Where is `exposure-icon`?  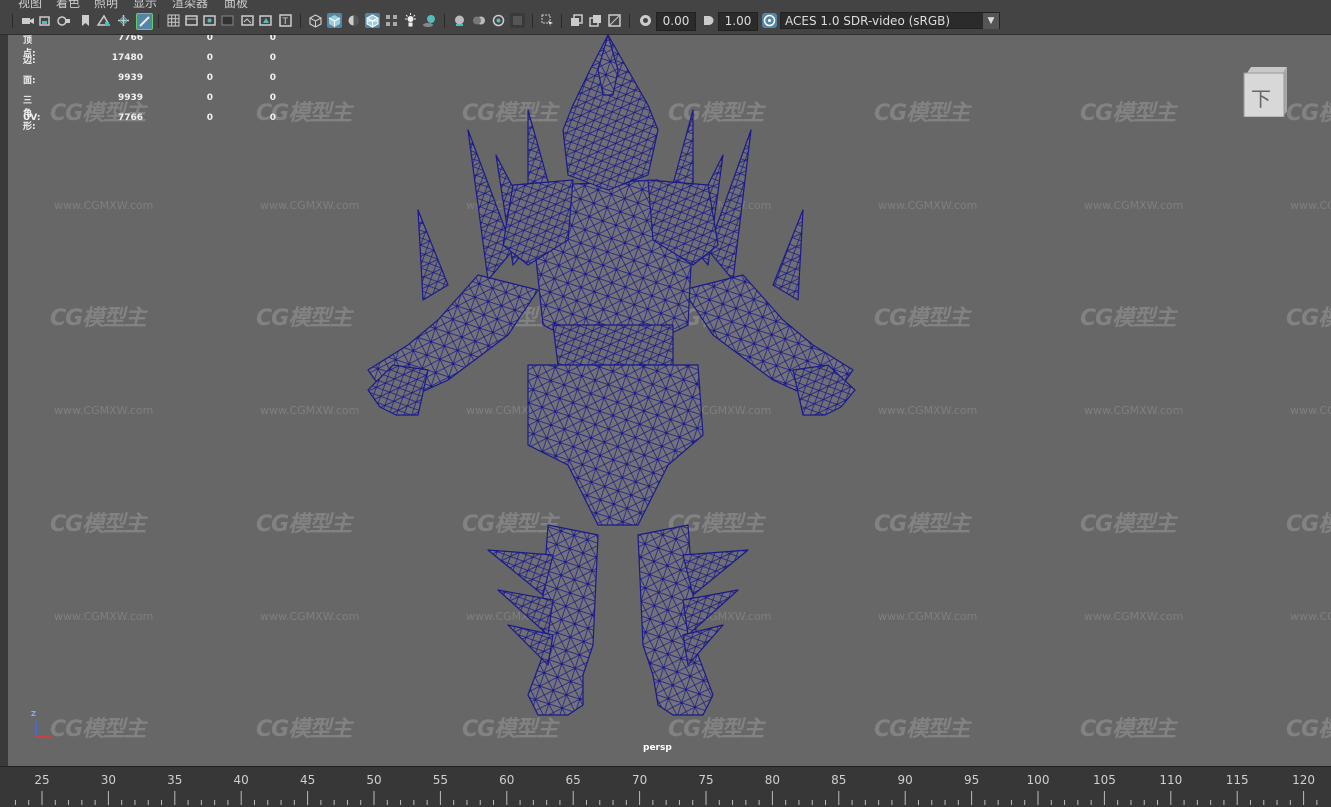 exposure-icon is located at coordinates (645, 20).